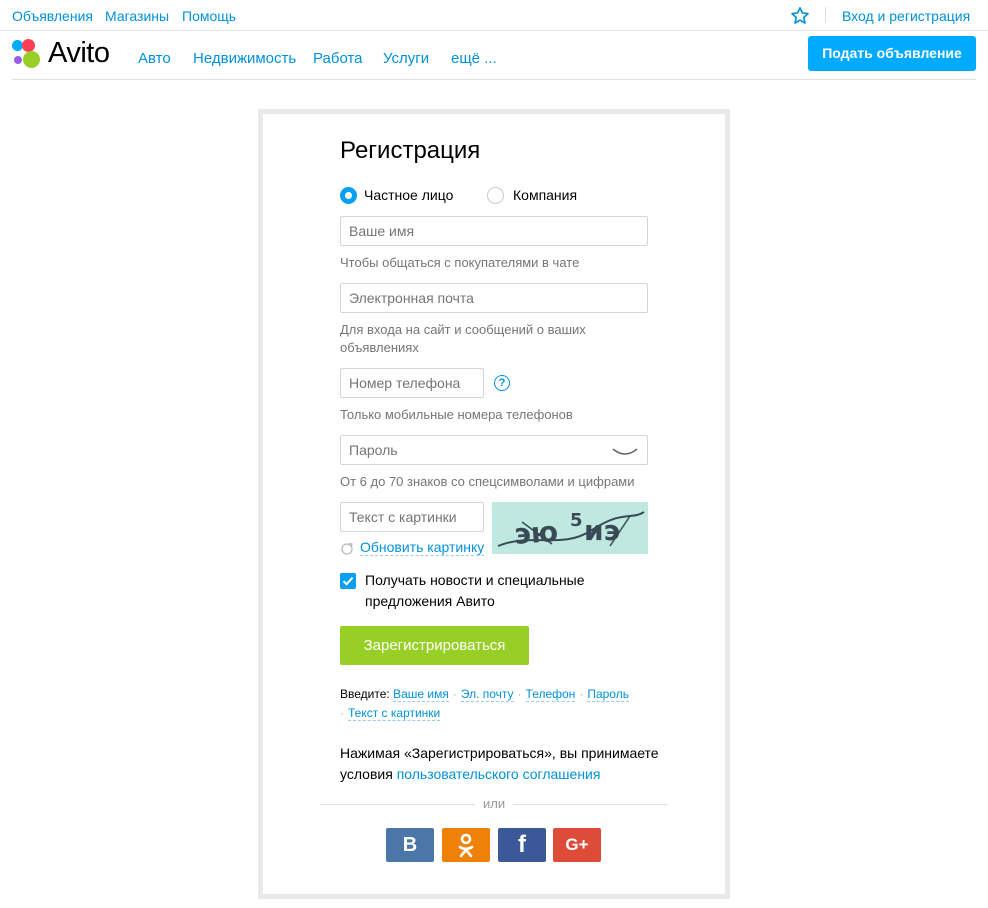 The width and height of the screenshot is (988, 908). Describe the element at coordinates (502, 383) in the screenshot. I see `phone-help-icon: ?` at that location.